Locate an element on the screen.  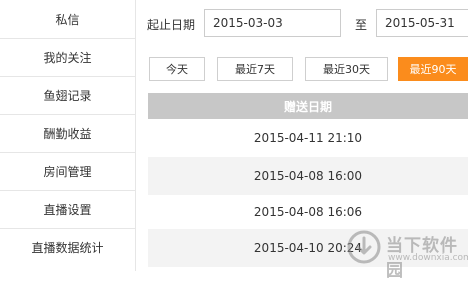
last-7-days-button: 最近7天 is located at coordinates (255, 69).